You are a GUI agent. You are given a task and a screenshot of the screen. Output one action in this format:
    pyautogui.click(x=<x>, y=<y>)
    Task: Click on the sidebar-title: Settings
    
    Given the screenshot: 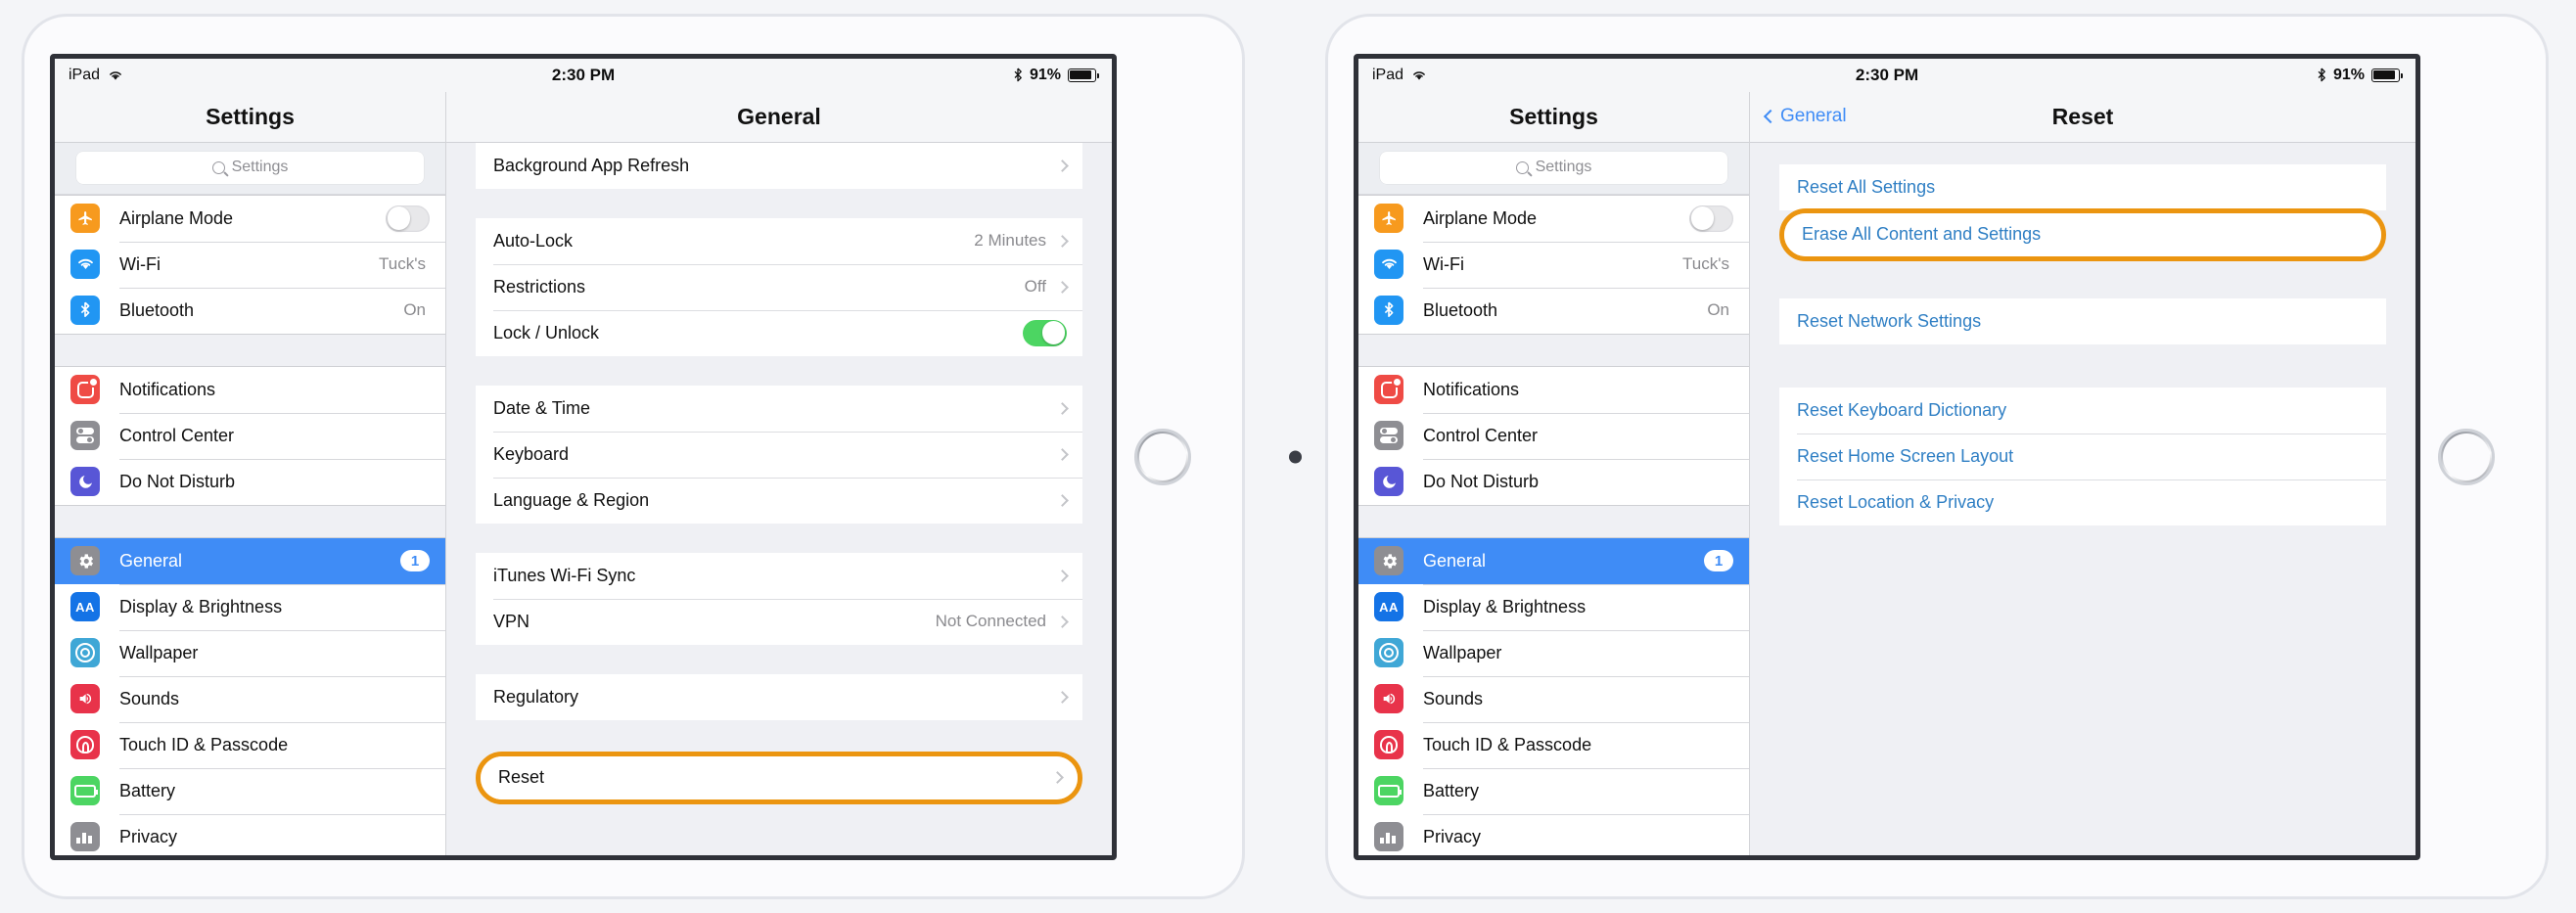 What is the action you would take?
    pyautogui.click(x=250, y=116)
    